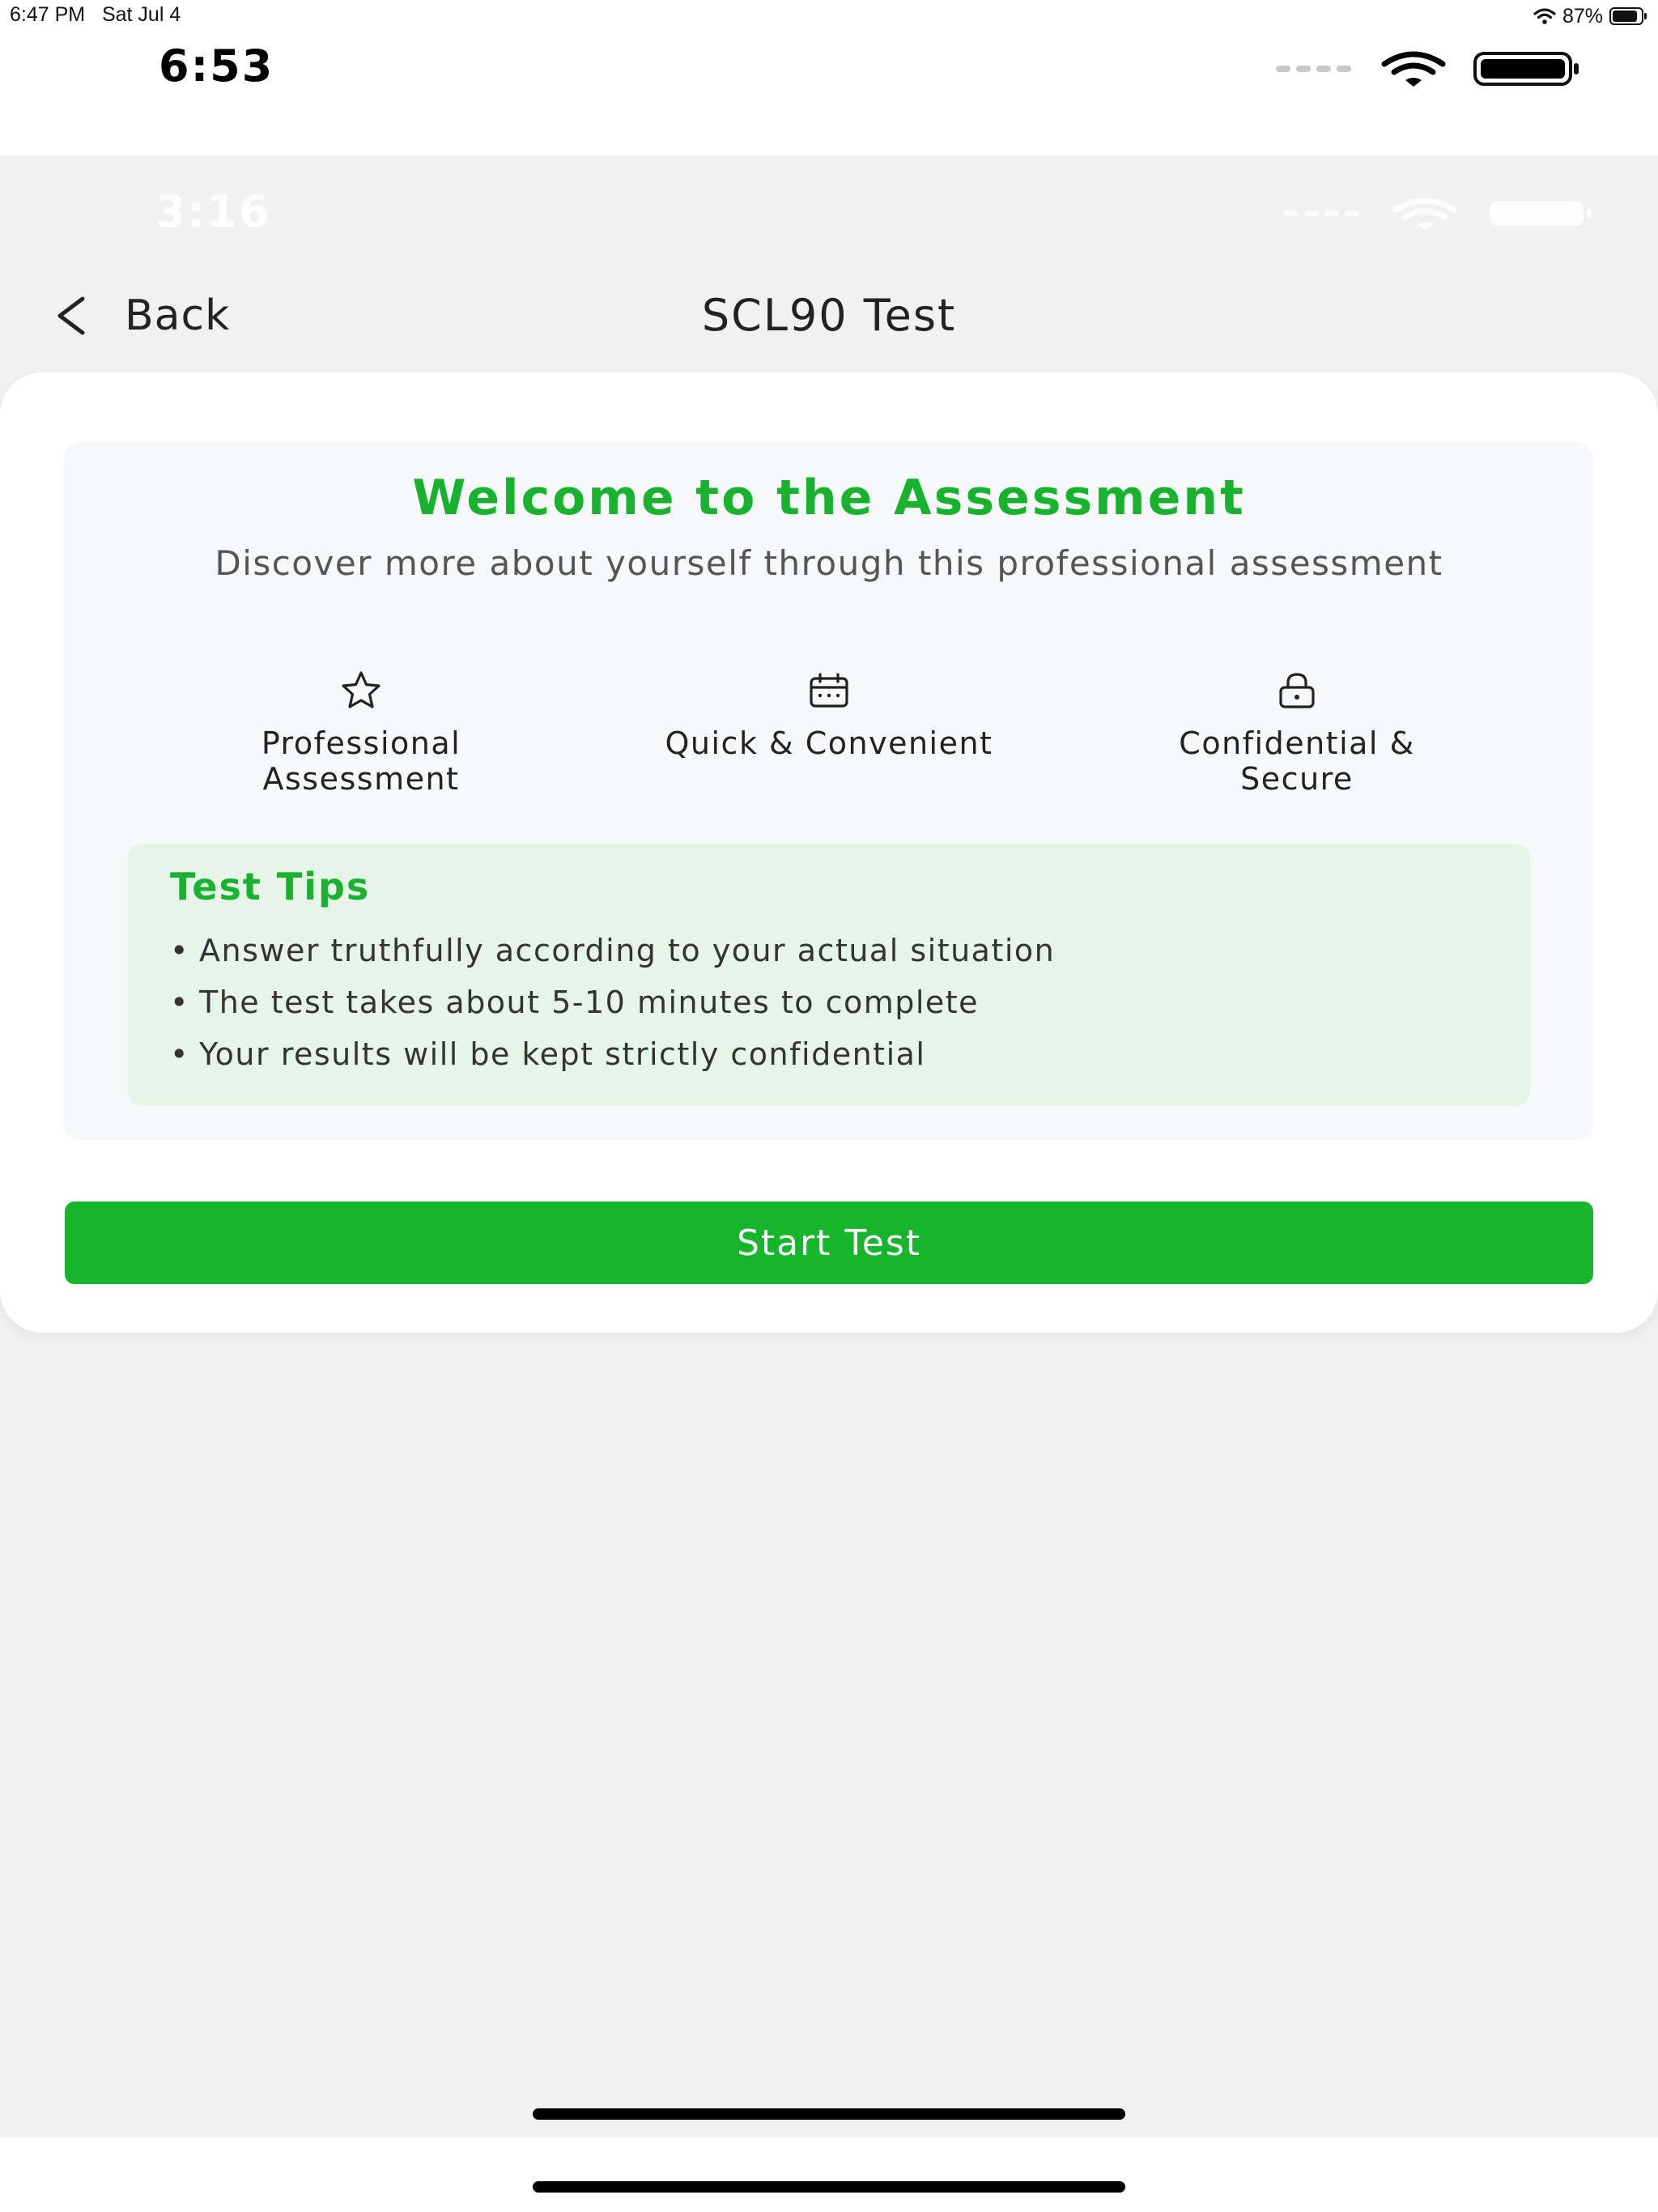  Describe the element at coordinates (95, 15) in the screenshot. I see `ipad-clock: 6:47 PM Sat Jul 4` at that location.